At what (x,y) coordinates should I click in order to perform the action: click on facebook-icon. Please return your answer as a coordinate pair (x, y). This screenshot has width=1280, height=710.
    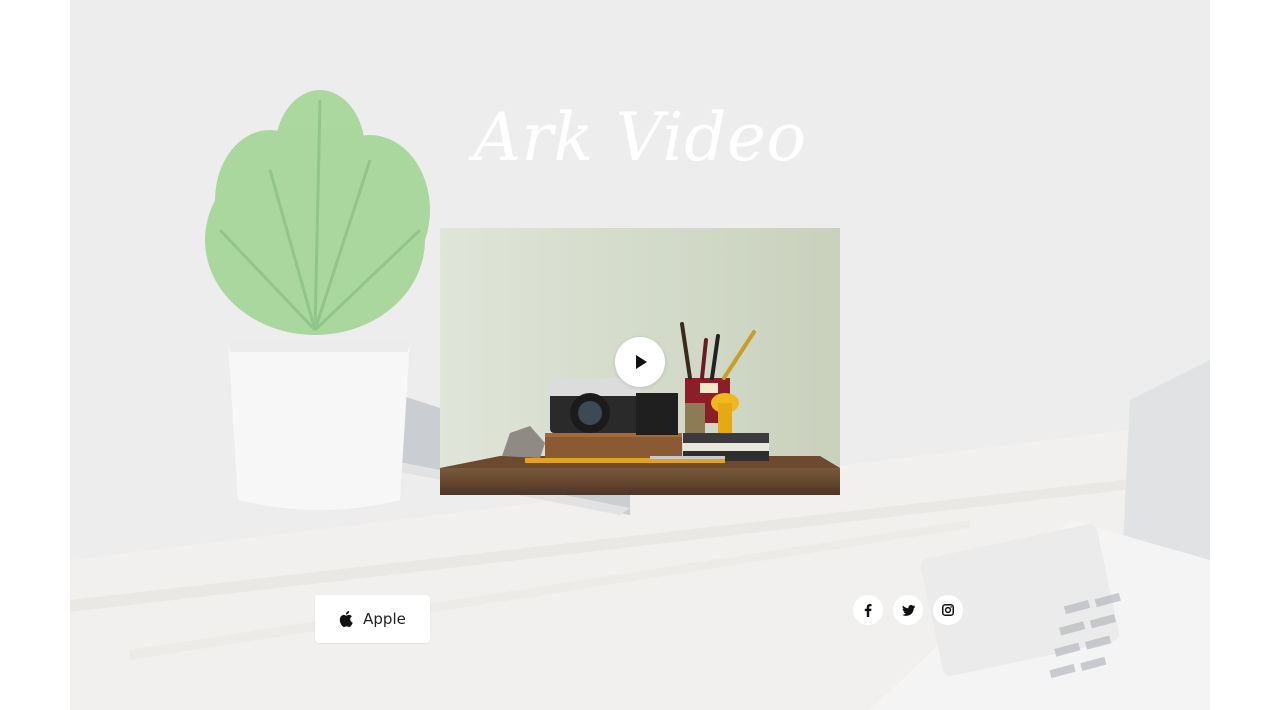
    Looking at the image, I should click on (868, 610).